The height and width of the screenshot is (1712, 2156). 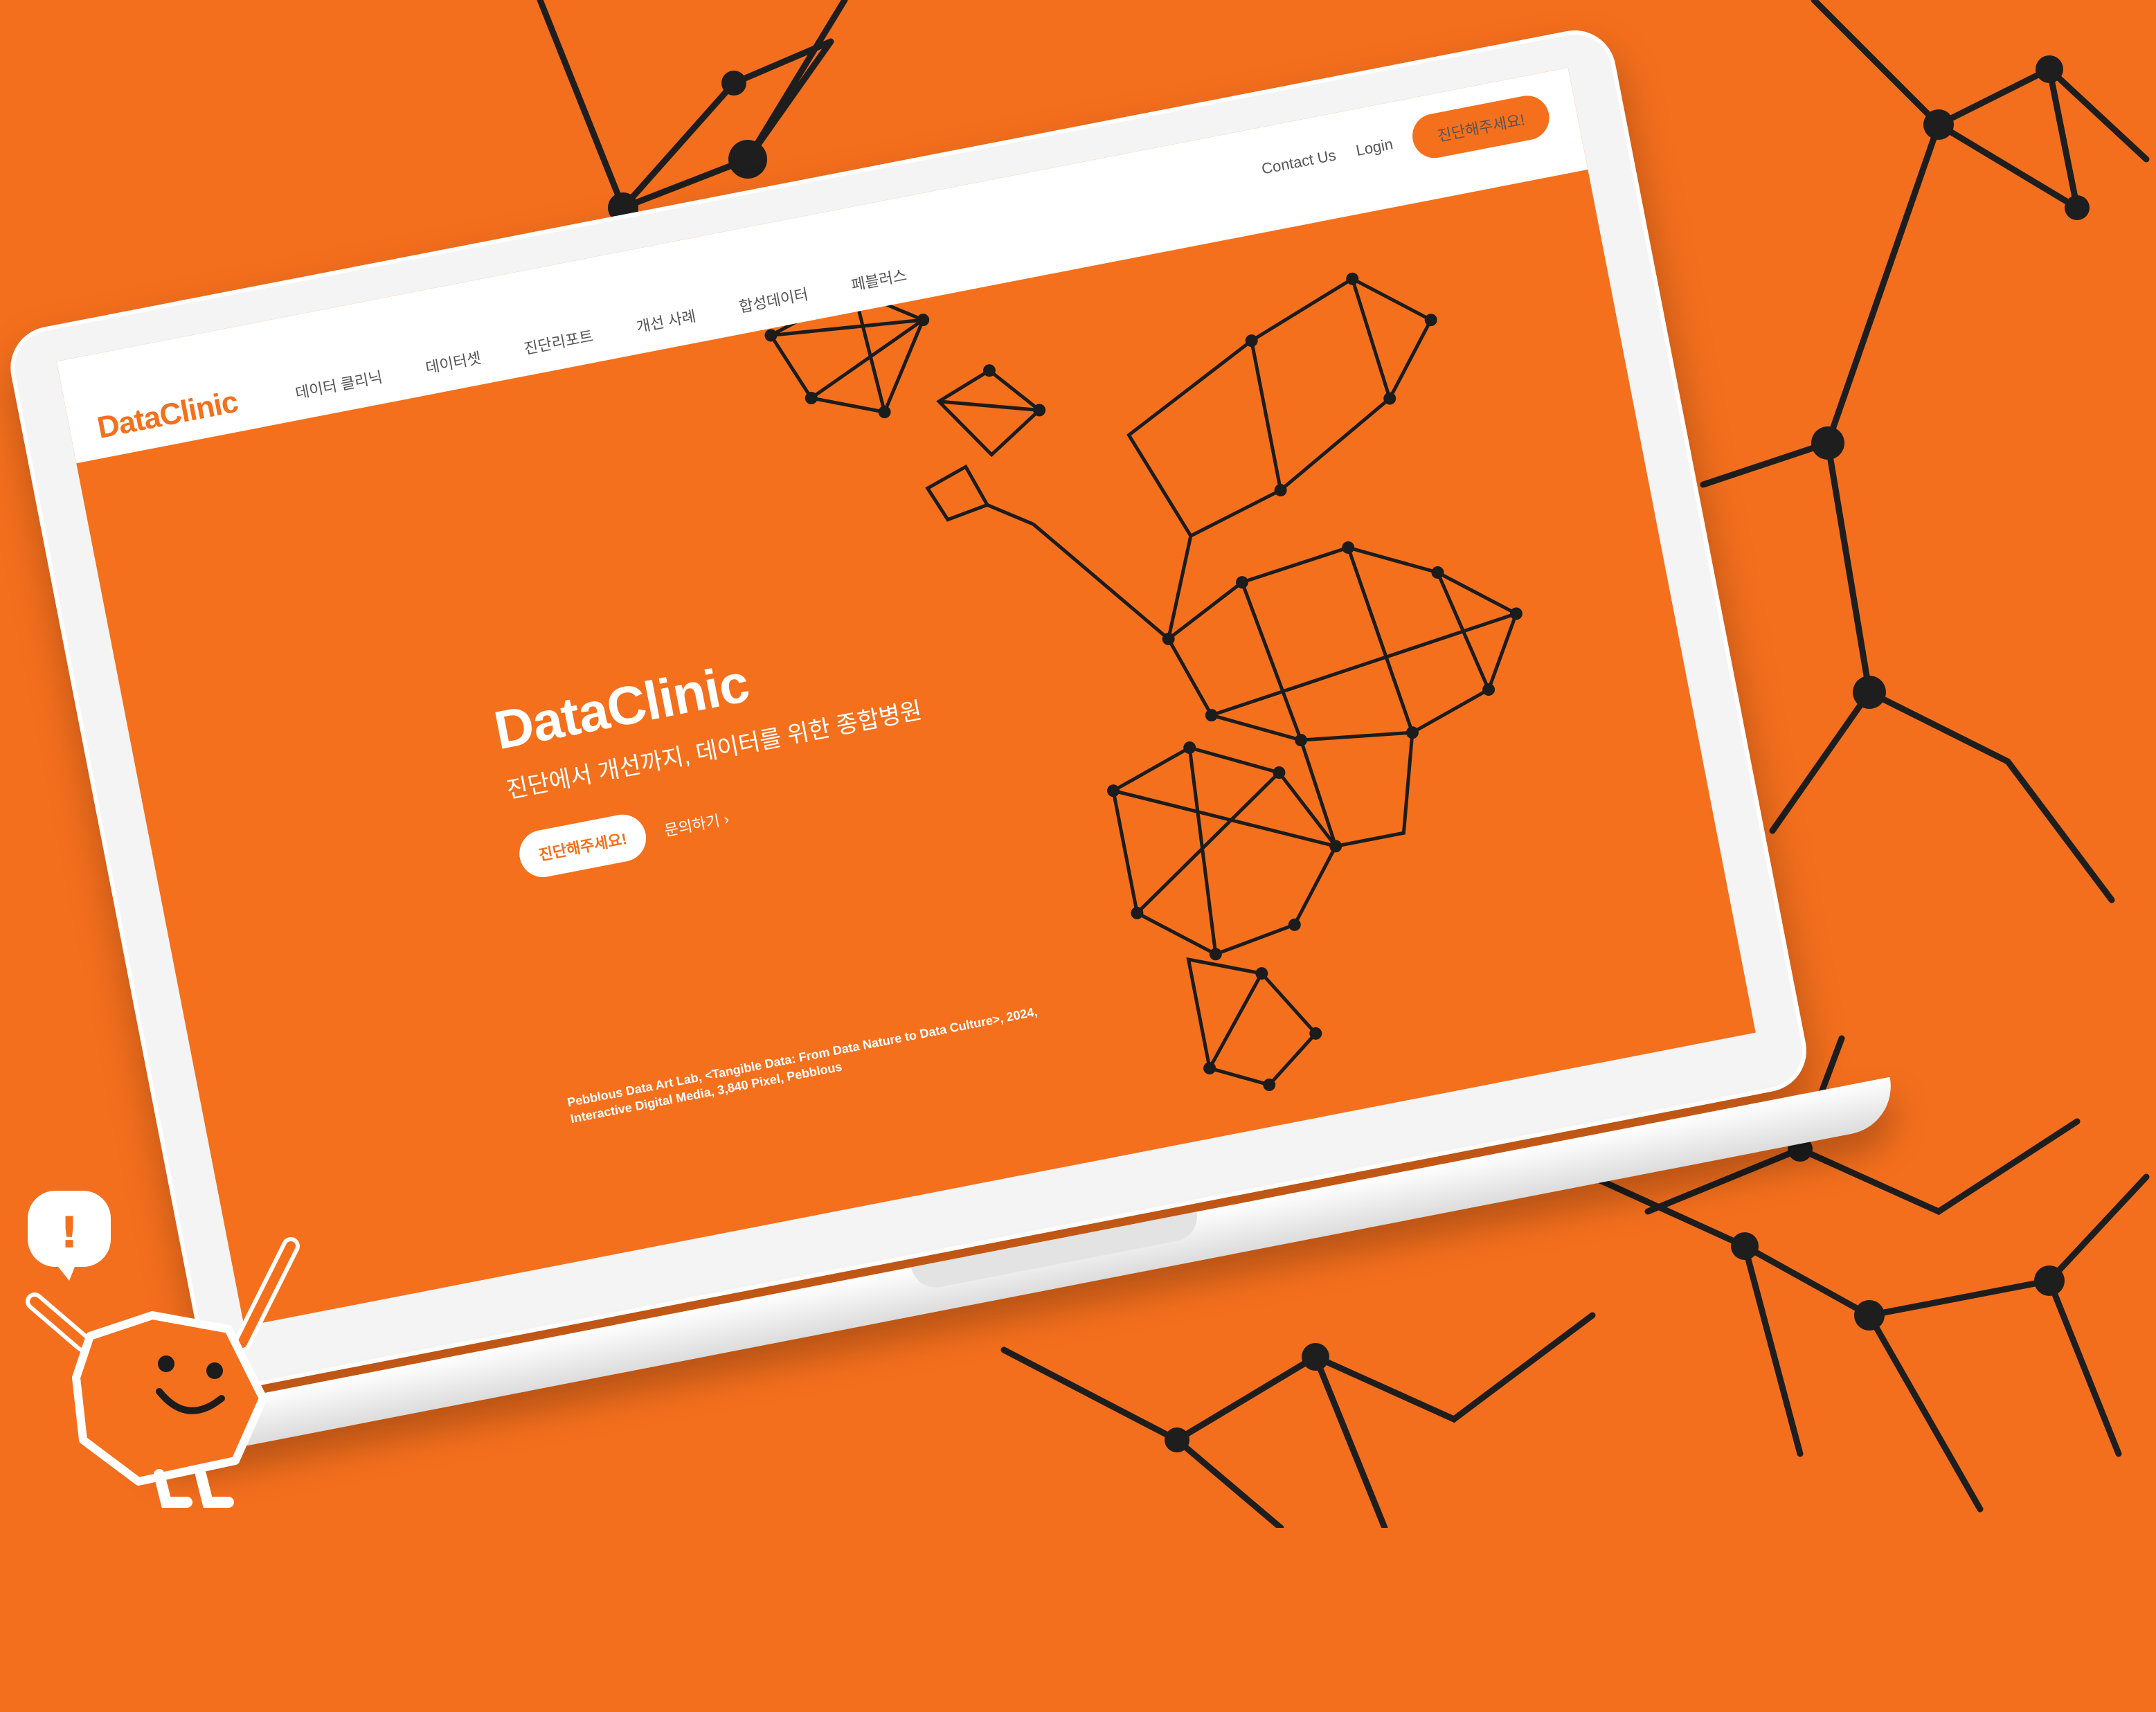 I want to click on nav-item-pebblous: 페블러스, so click(x=880, y=279).